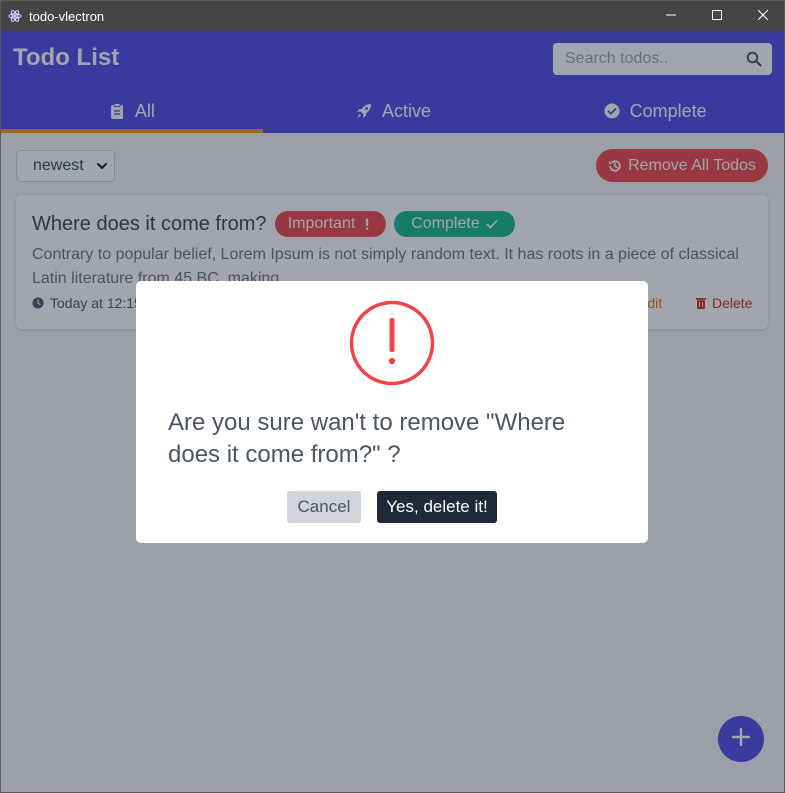 The width and height of the screenshot is (785, 793). Describe the element at coordinates (437, 507) in the screenshot. I see `confirm-delete-button: Yes, delete it!` at that location.